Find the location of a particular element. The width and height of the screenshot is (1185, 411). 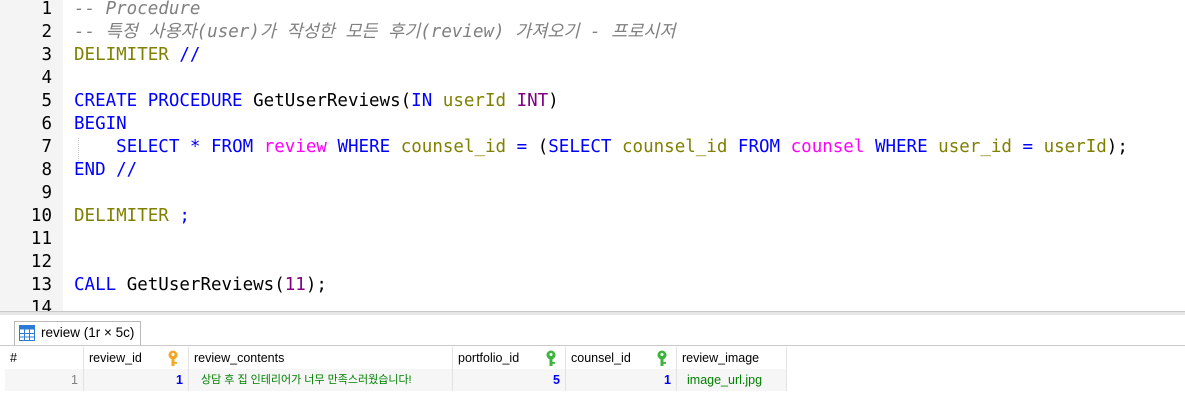

code-token: CREATE is located at coordinates (106, 101).